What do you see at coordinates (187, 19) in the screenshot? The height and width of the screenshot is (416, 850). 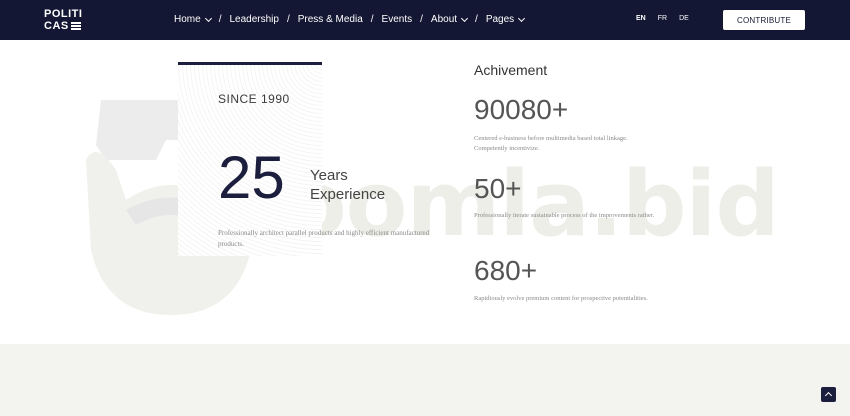 I see `nav-item-label: Home` at bounding box center [187, 19].